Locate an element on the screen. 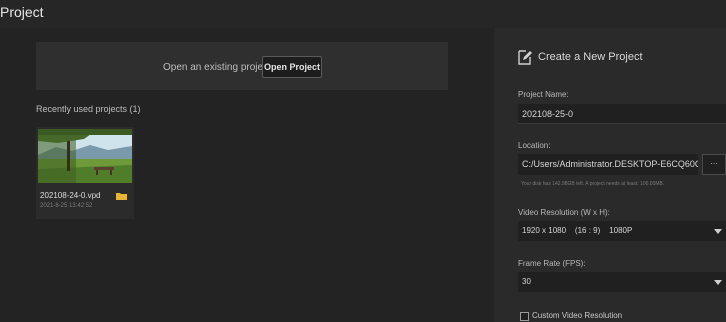  recent-project-card: 202108-24-0.vpd 2021-8-25 13:42:52 is located at coordinates (85, 173).